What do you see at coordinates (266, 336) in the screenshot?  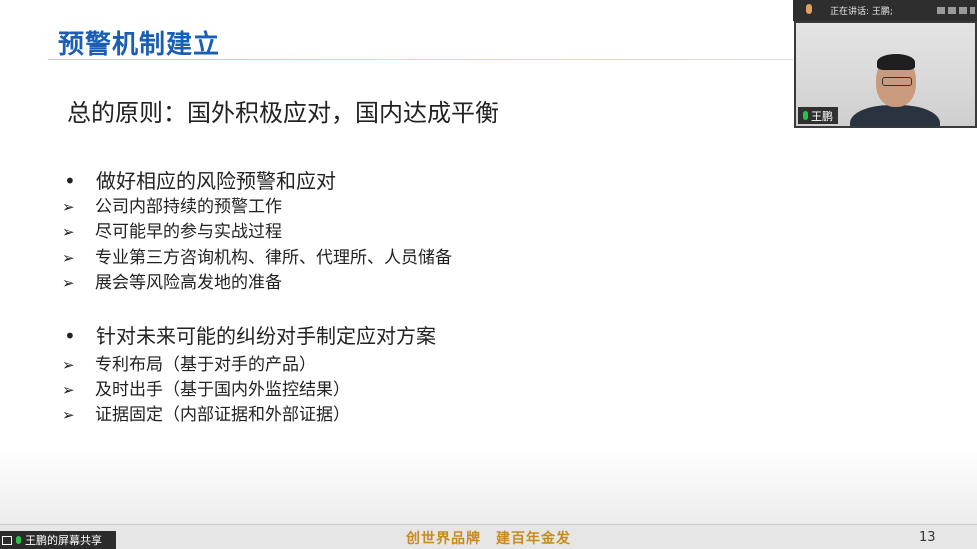 I see `bullet-heading-text: 针对未来可能的纠纷对手制定应对方案` at bounding box center [266, 336].